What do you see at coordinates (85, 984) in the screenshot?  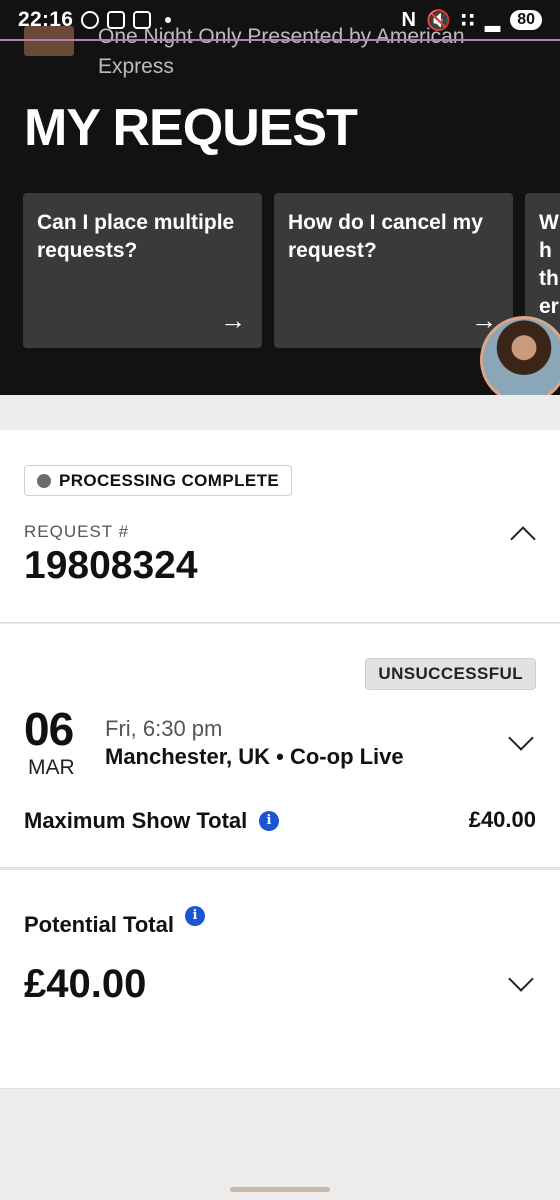 I see `potential-total-value: £40.00` at bounding box center [85, 984].